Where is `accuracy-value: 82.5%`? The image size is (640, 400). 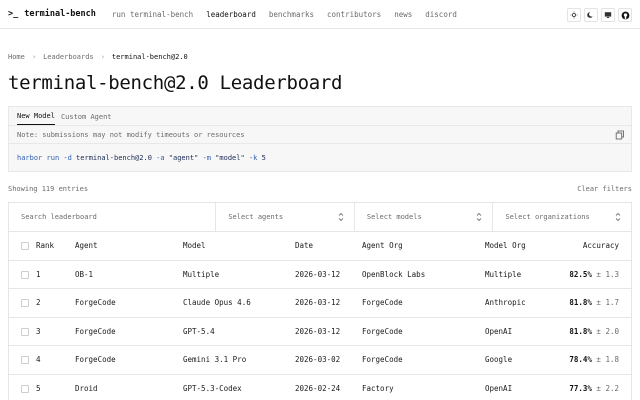
accuracy-value: 82.5% is located at coordinates (580, 274).